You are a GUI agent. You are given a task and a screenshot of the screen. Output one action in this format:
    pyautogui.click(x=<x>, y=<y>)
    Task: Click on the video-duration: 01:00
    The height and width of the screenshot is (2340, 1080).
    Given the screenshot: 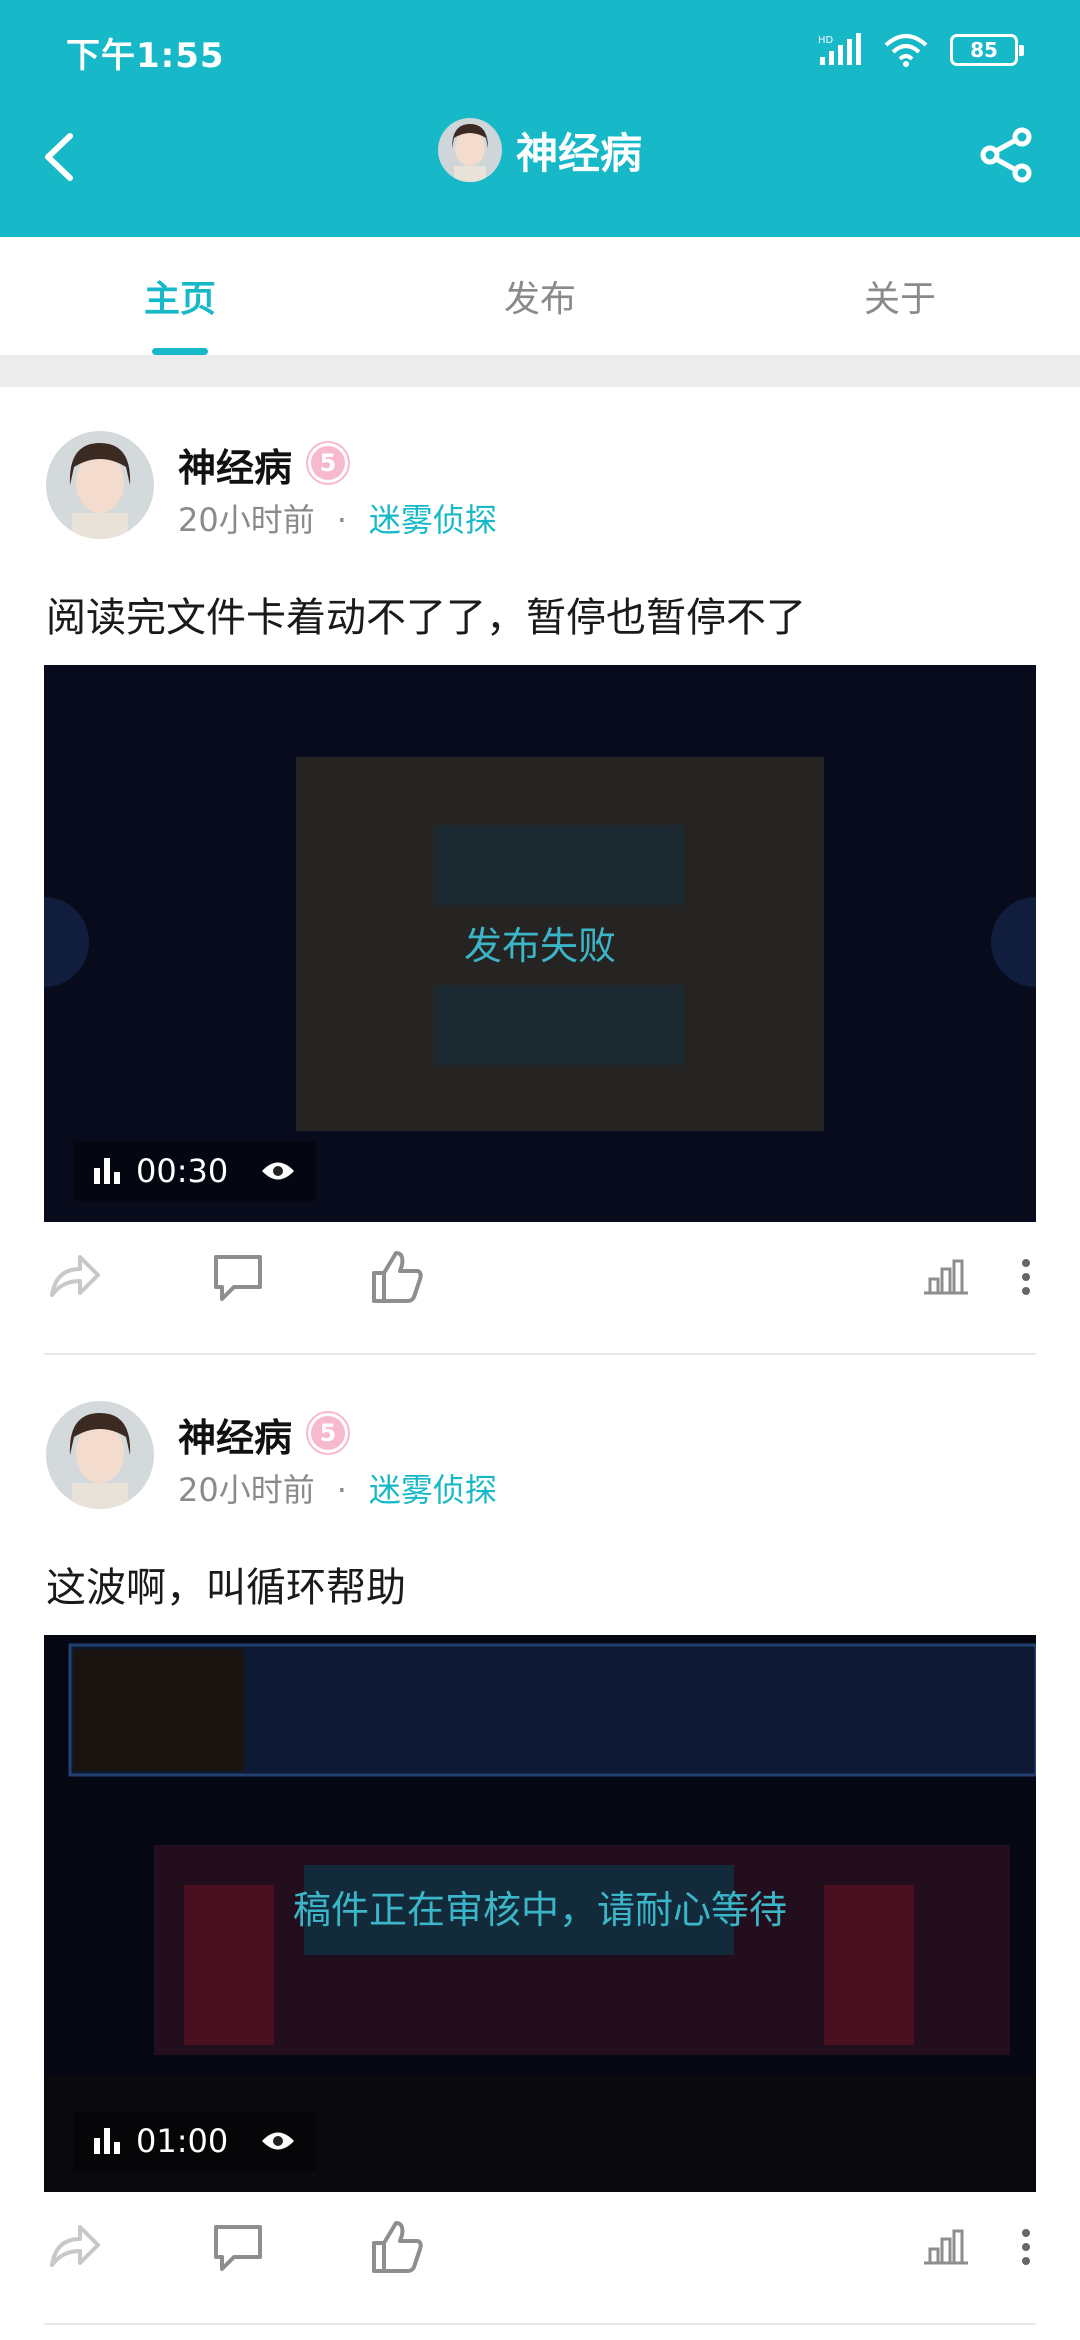 What is the action you would take?
    pyautogui.click(x=182, y=2141)
    